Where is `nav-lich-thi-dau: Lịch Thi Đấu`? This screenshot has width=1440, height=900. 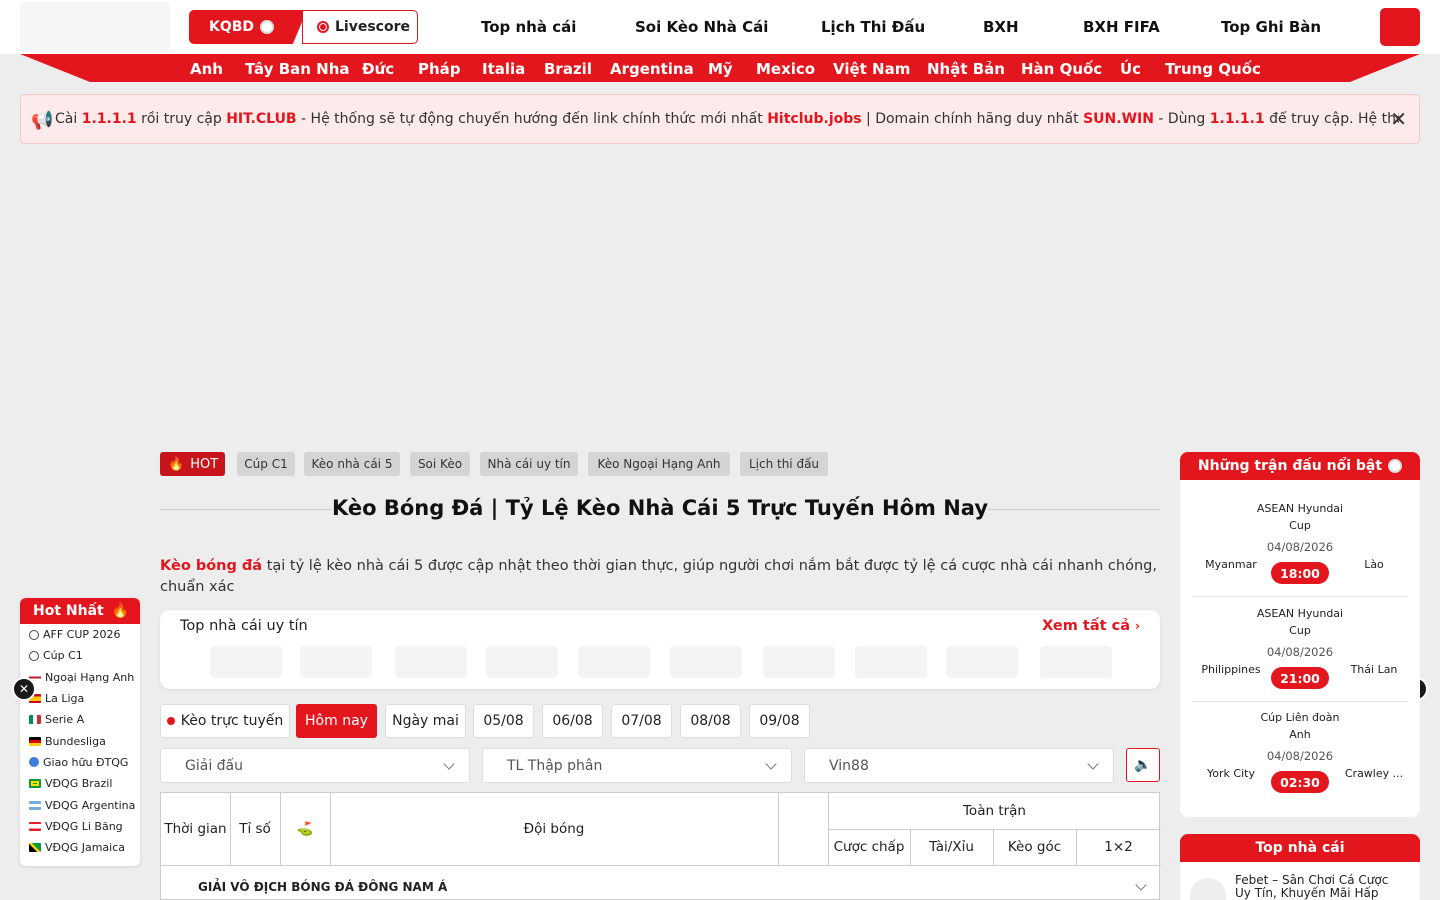
nav-lich-thi-dau: Lịch Thi Đấu is located at coordinates (873, 27).